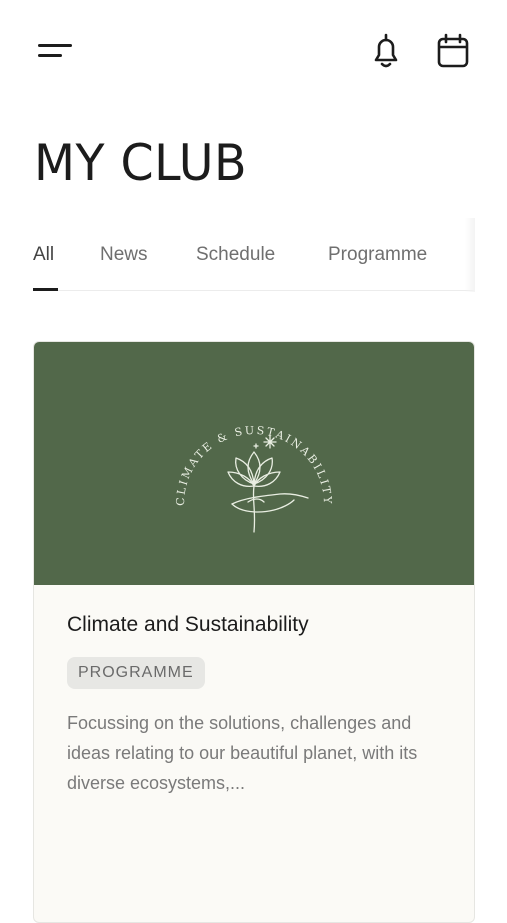 The height and width of the screenshot is (923, 507). What do you see at coordinates (386, 51) in the screenshot?
I see `bell-icon` at bounding box center [386, 51].